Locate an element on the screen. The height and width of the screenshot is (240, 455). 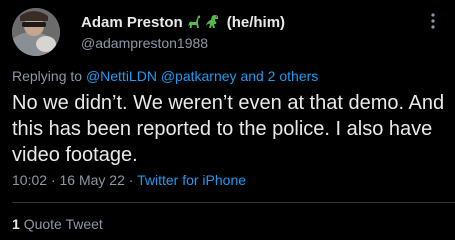
quote-tweet-count: 1 is located at coordinates (16, 224).